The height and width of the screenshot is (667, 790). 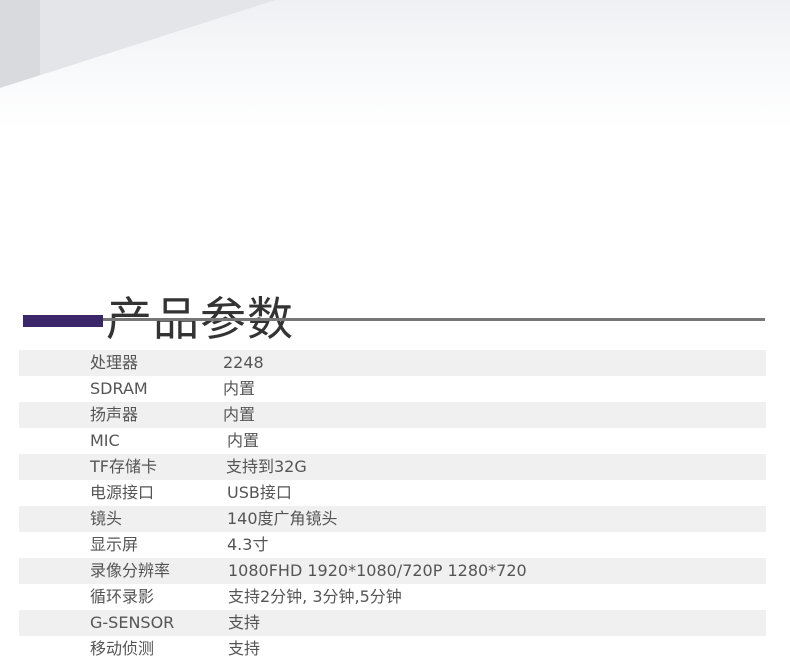 What do you see at coordinates (394, 319) in the screenshot?
I see `title-underline` at bounding box center [394, 319].